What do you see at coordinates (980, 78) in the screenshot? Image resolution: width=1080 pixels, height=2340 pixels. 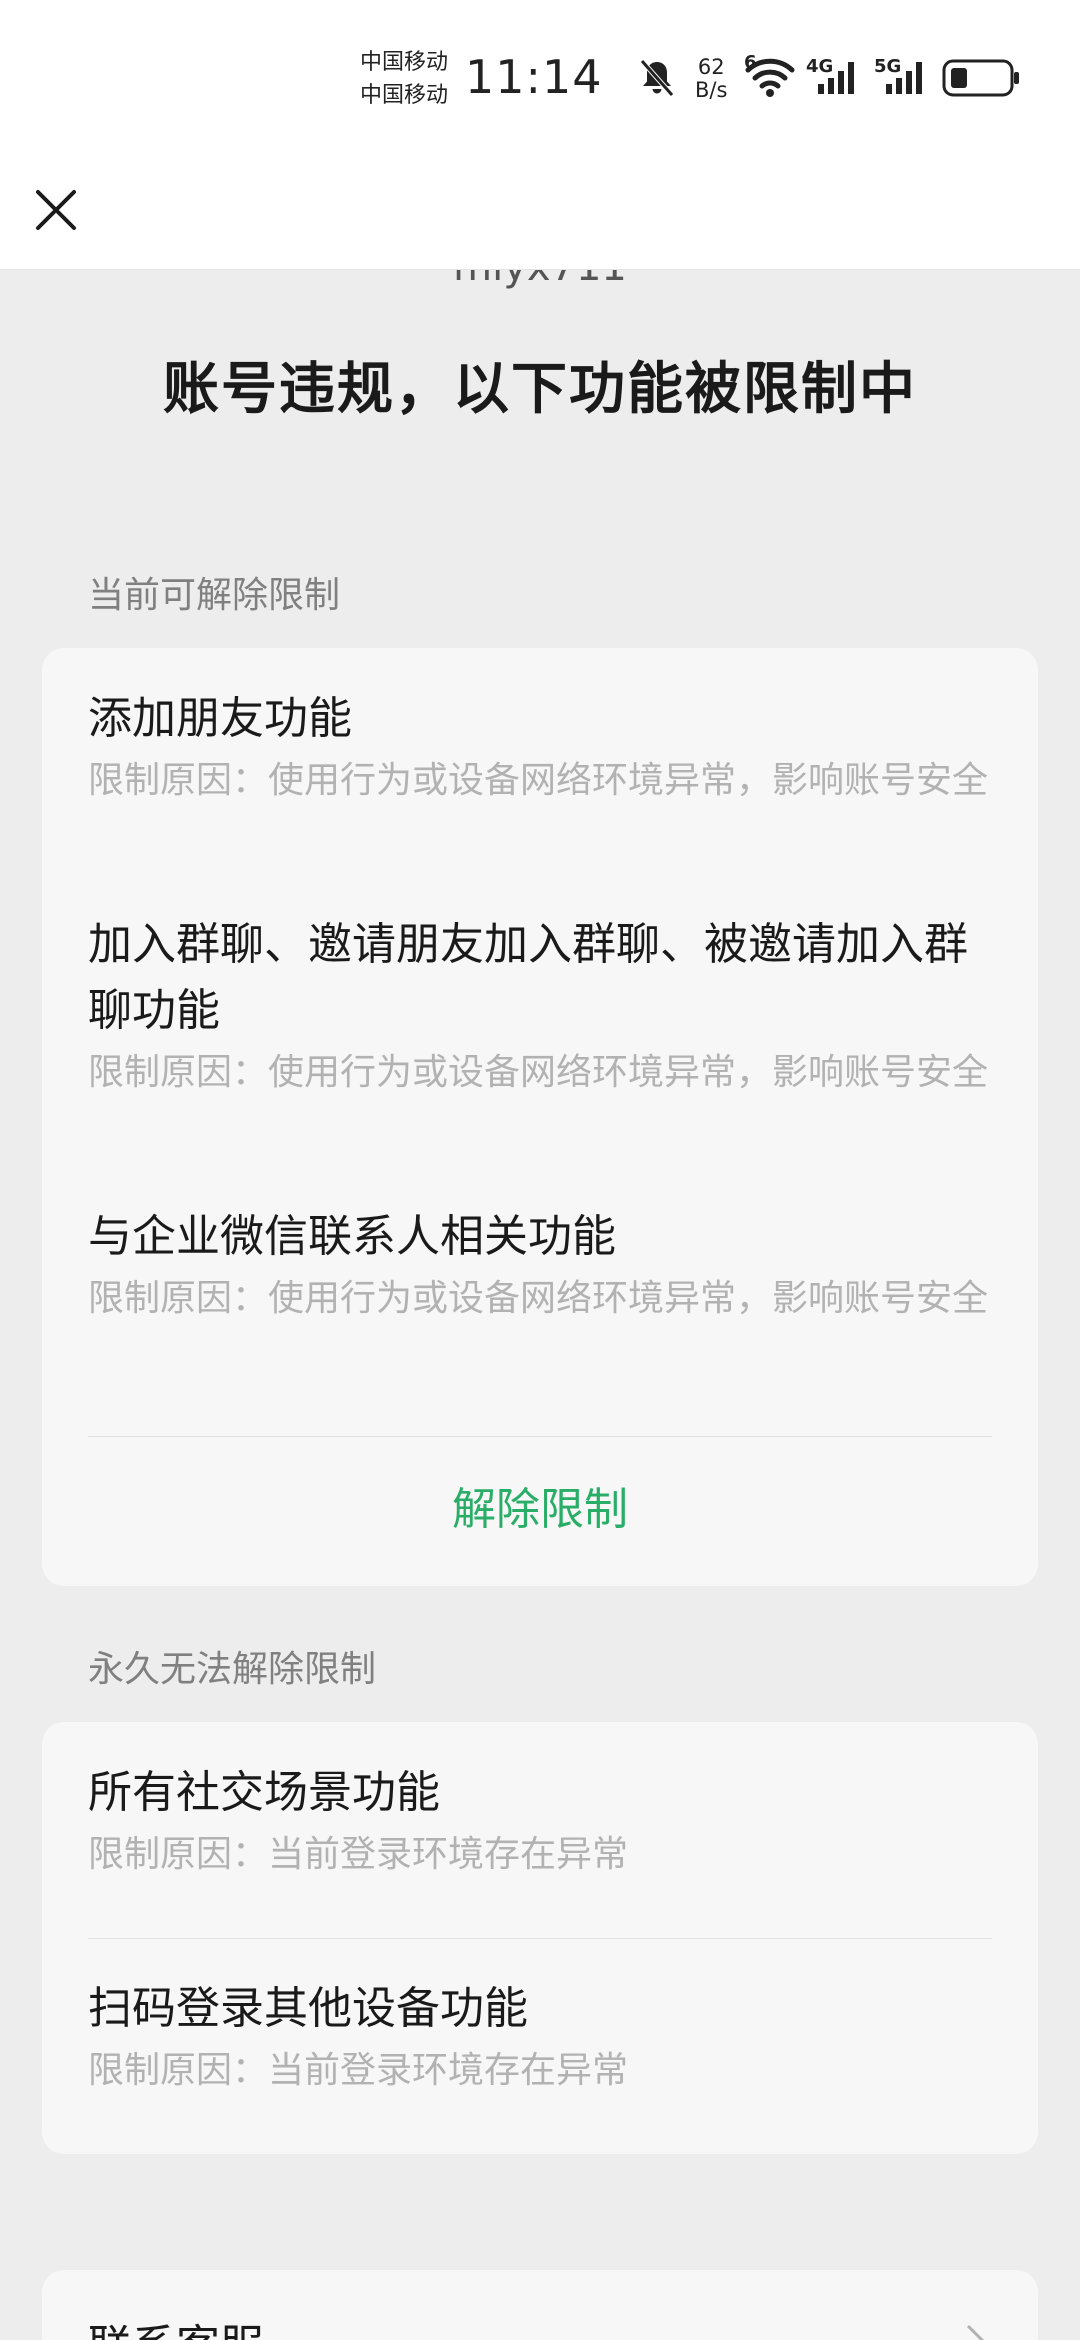 I see `battery-icon` at bounding box center [980, 78].